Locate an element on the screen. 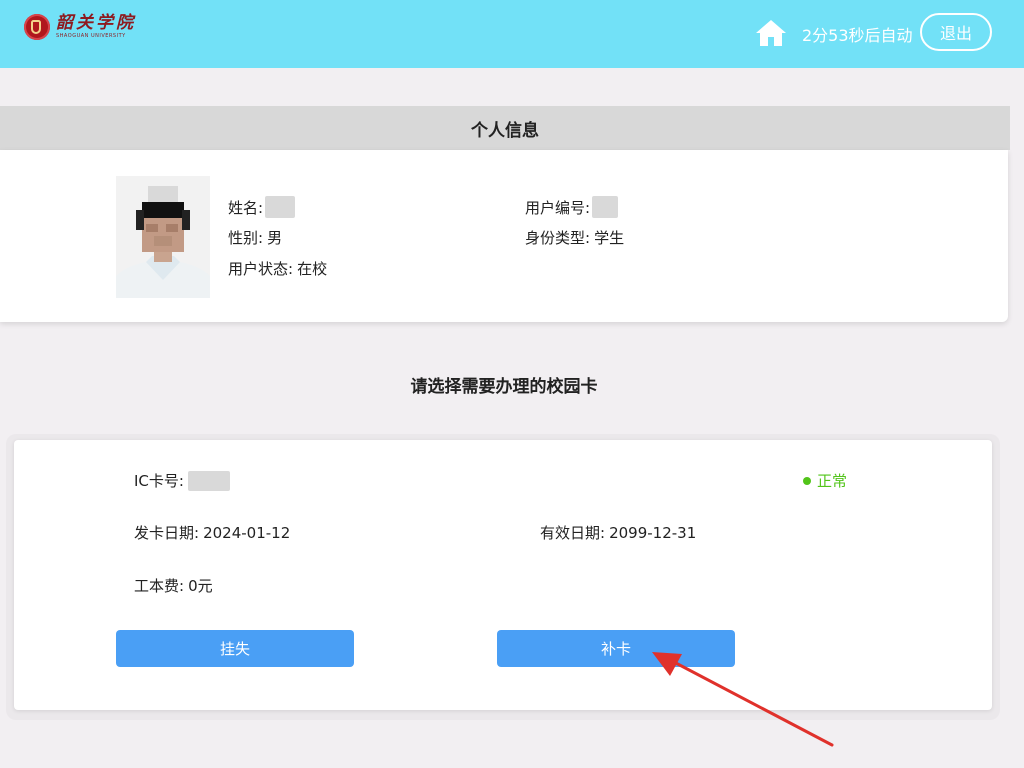 This screenshot has width=1024, height=768. personal-info-title: 个人信息 is located at coordinates (505, 130).